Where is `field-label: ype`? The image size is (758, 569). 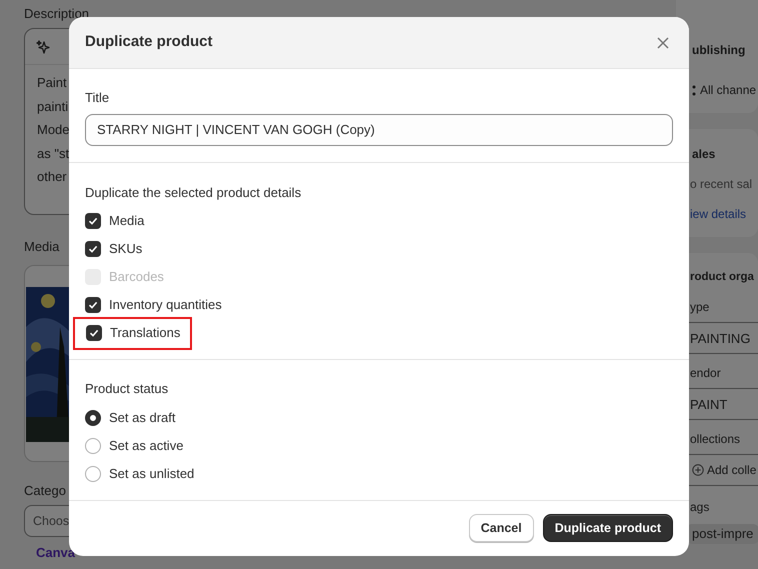
field-label: ype is located at coordinates (700, 307).